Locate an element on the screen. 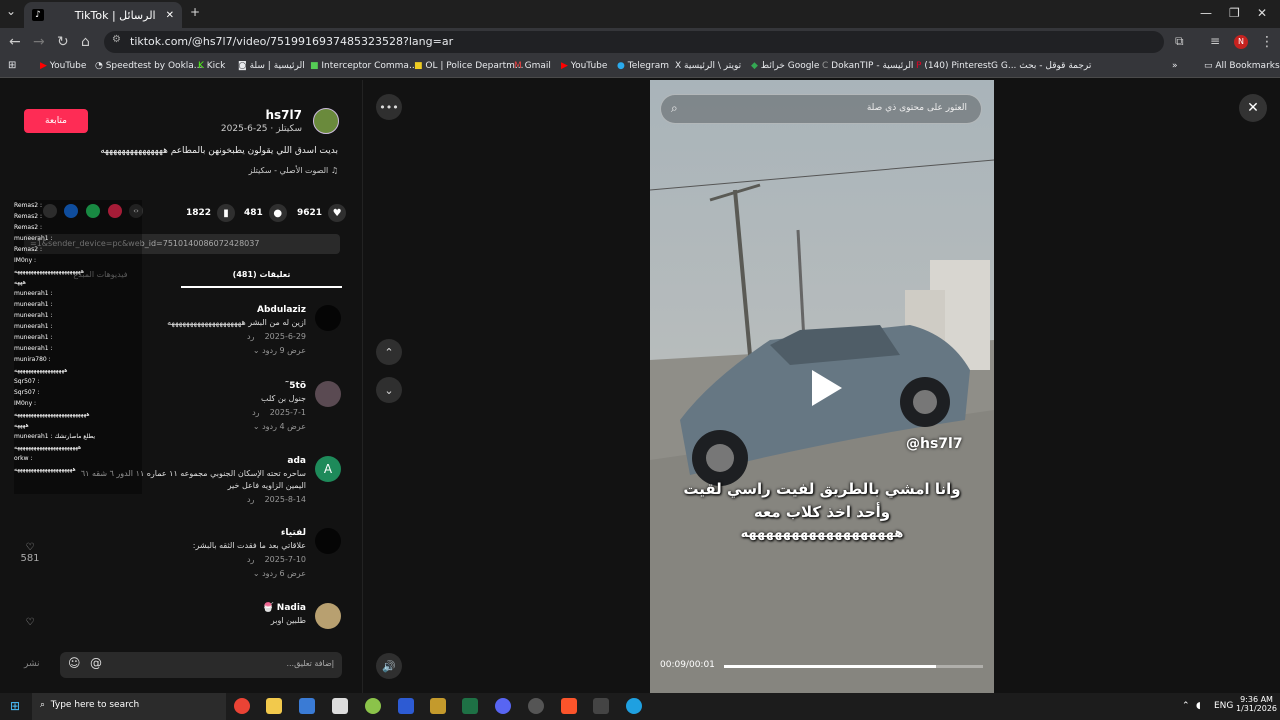 This screenshot has width=1280, height=720. window-close-icon: ✕ is located at coordinates (1262, 13).